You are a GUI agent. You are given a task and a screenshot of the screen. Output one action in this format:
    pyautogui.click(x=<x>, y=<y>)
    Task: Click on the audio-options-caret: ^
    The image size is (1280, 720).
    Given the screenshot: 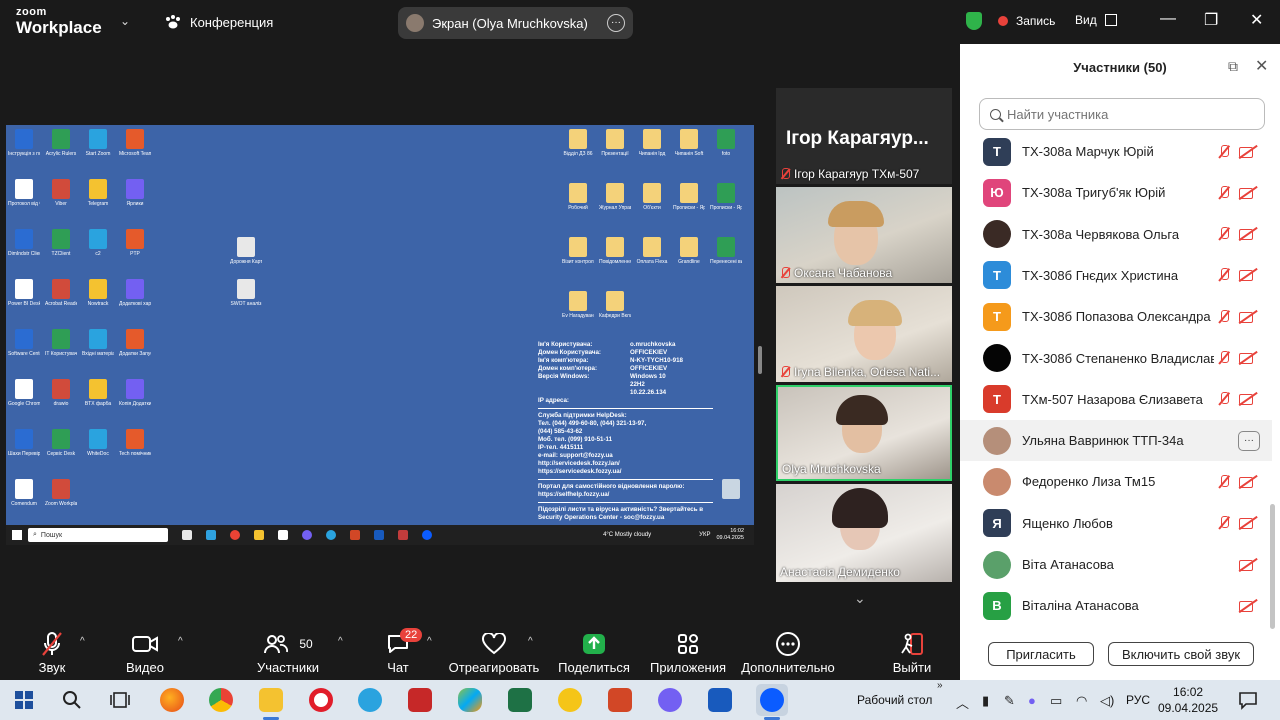 What is the action you would take?
    pyautogui.click(x=82, y=641)
    